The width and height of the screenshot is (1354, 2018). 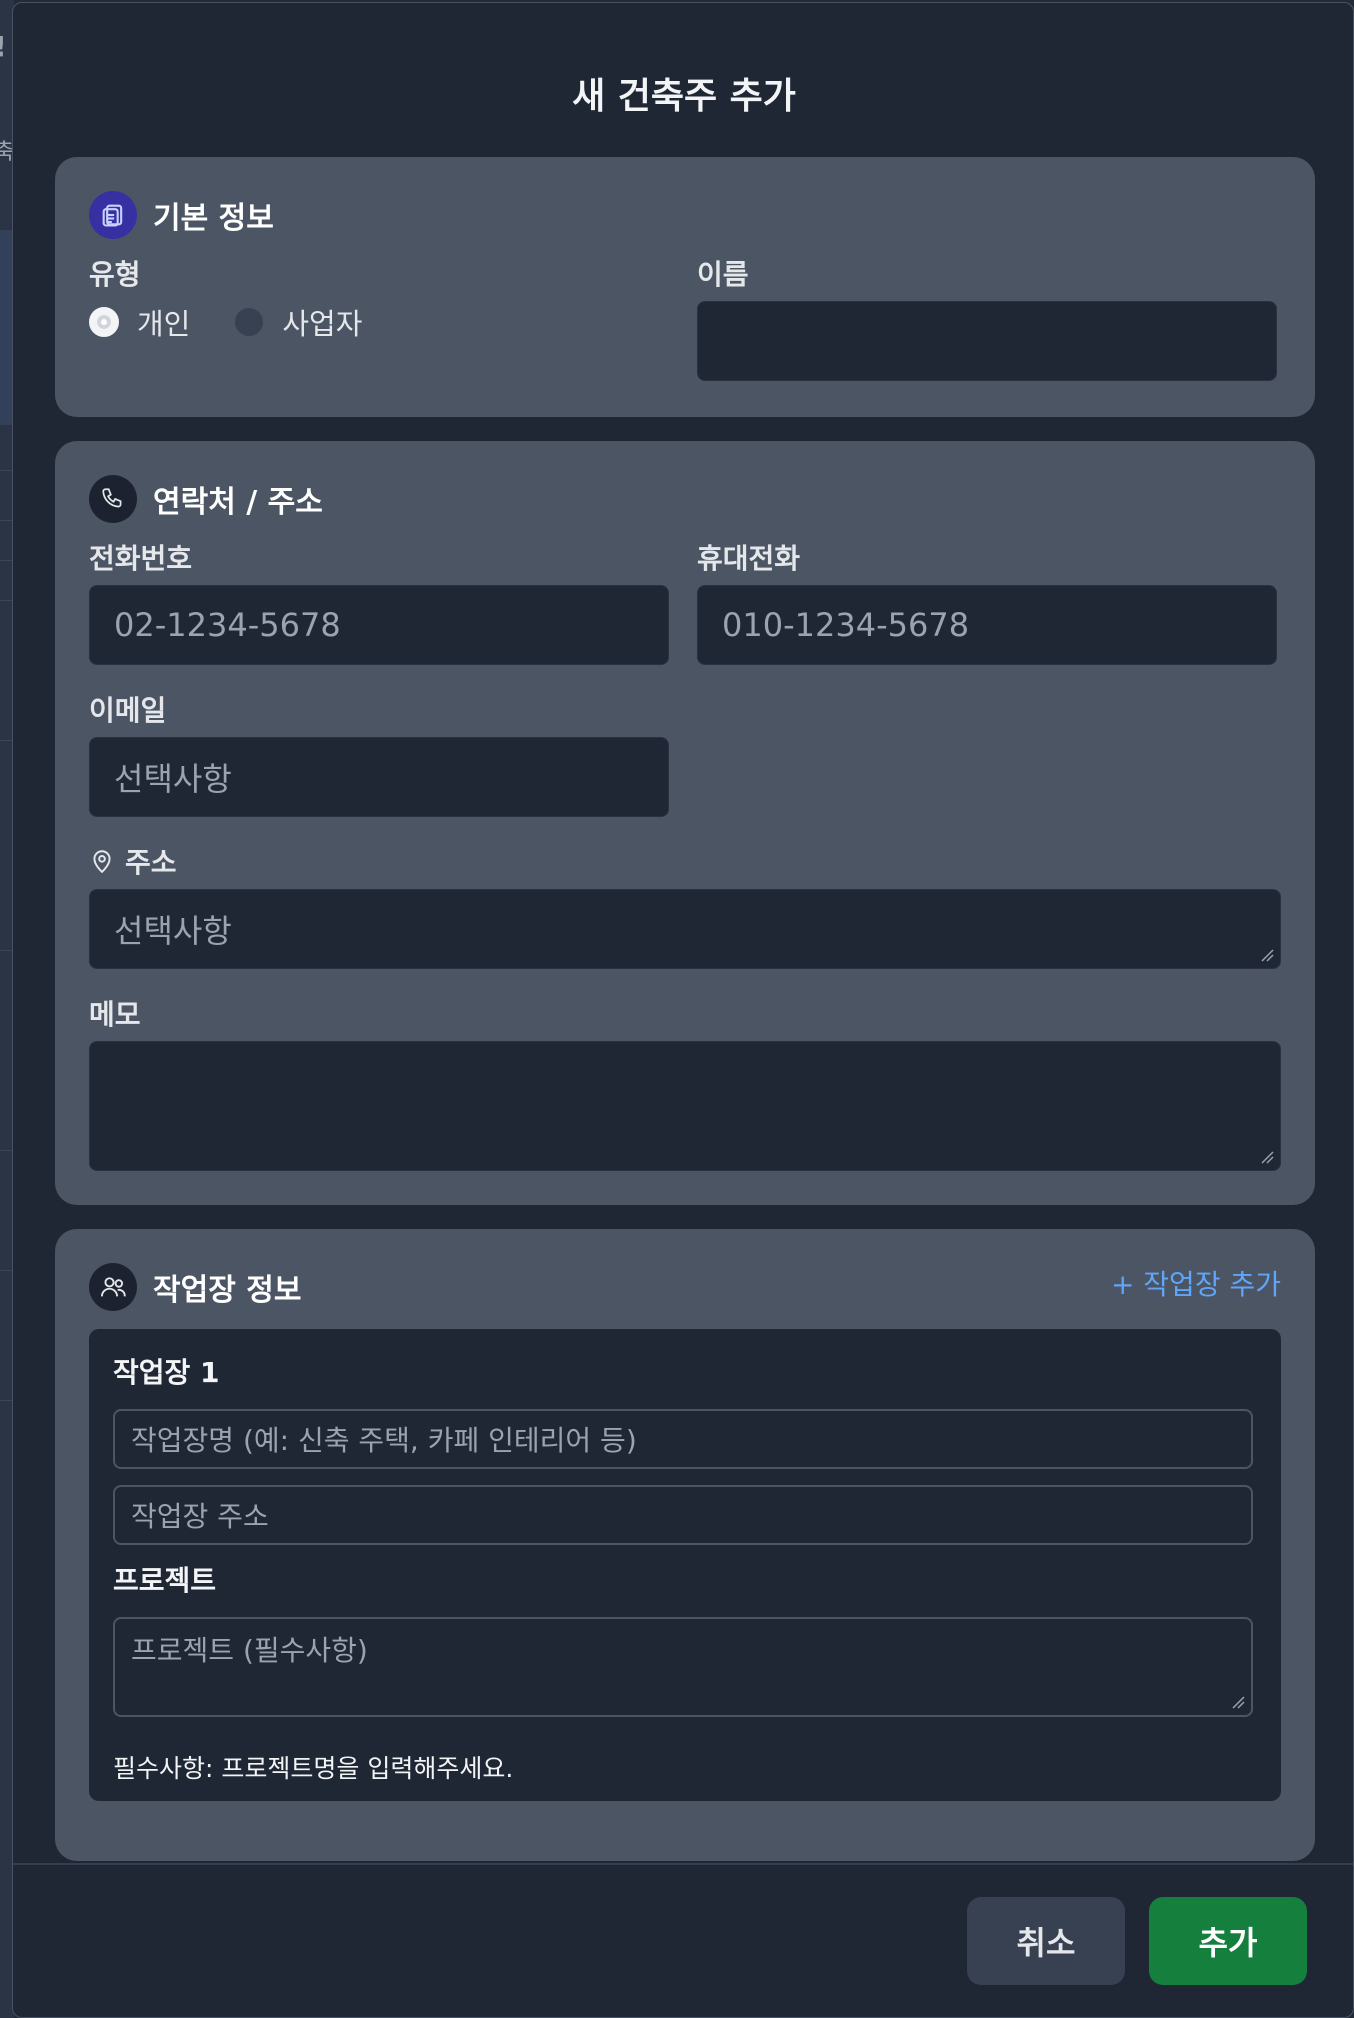 What do you see at coordinates (3, 46) in the screenshot?
I see `background-glyph: !` at bounding box center [3, 46].